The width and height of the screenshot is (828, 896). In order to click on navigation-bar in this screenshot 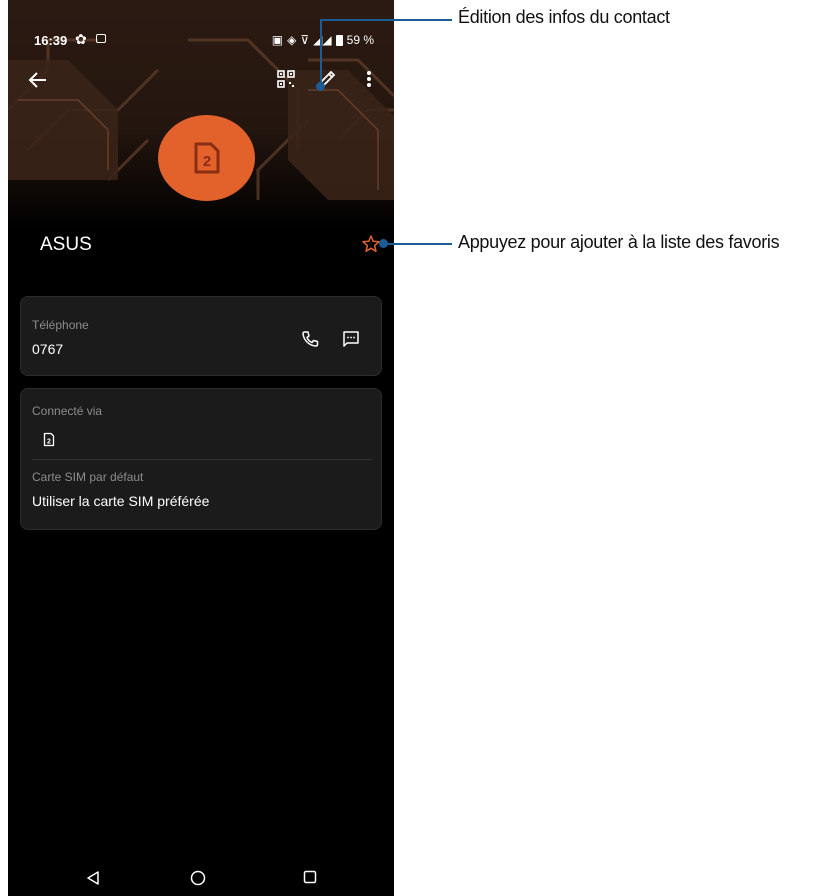, I will do `click(201, 879)`.